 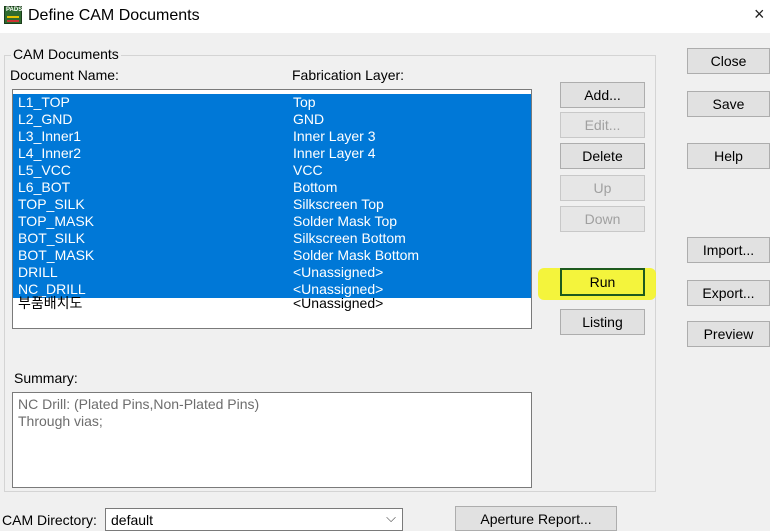 I want to click on fabrication-layer: Silkscreen Top, so click(x=338, y=204).